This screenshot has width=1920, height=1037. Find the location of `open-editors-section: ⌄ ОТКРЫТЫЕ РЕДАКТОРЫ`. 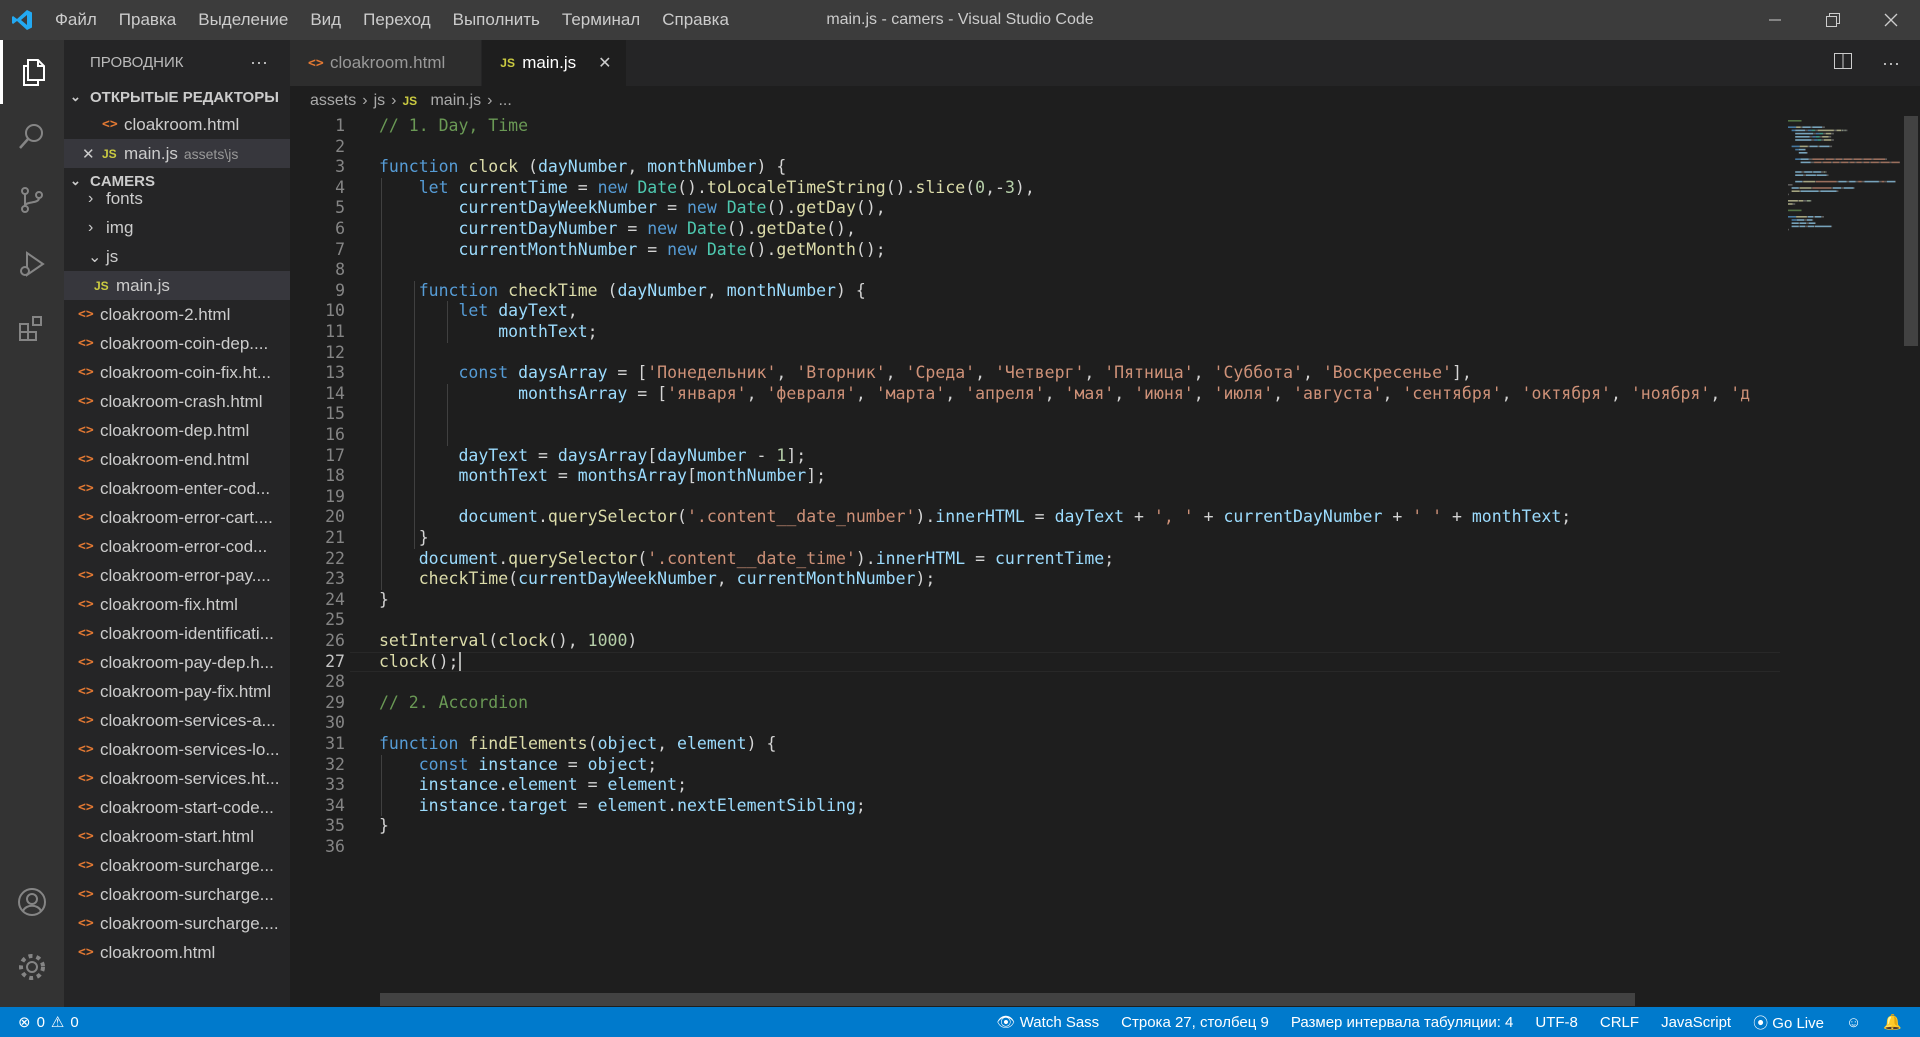

open-editors-section: ⌄ ОТКРЫТЫЕ РЕДАКТОРЫ is located at coordinates (177, 97).